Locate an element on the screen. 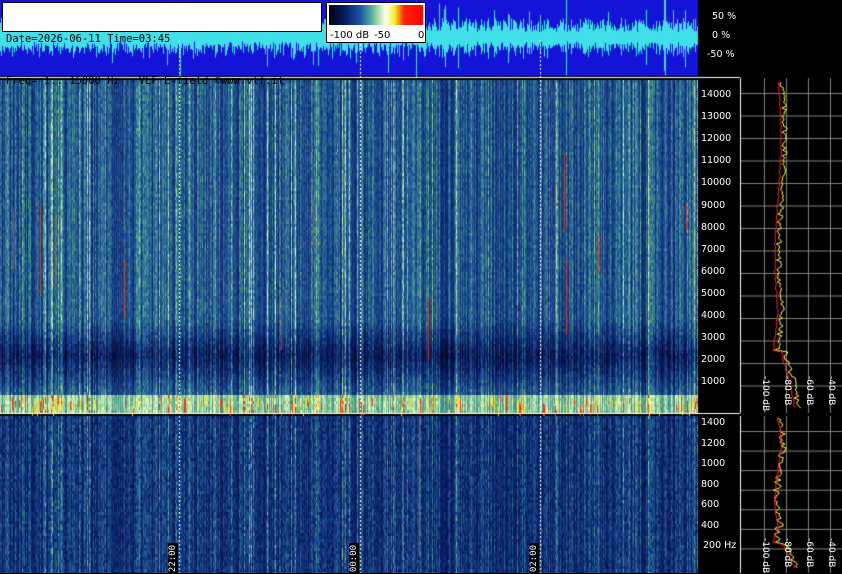 The image size is (842, 574). frequency-tick-label: 2000 is located at coordinates (713, 360).